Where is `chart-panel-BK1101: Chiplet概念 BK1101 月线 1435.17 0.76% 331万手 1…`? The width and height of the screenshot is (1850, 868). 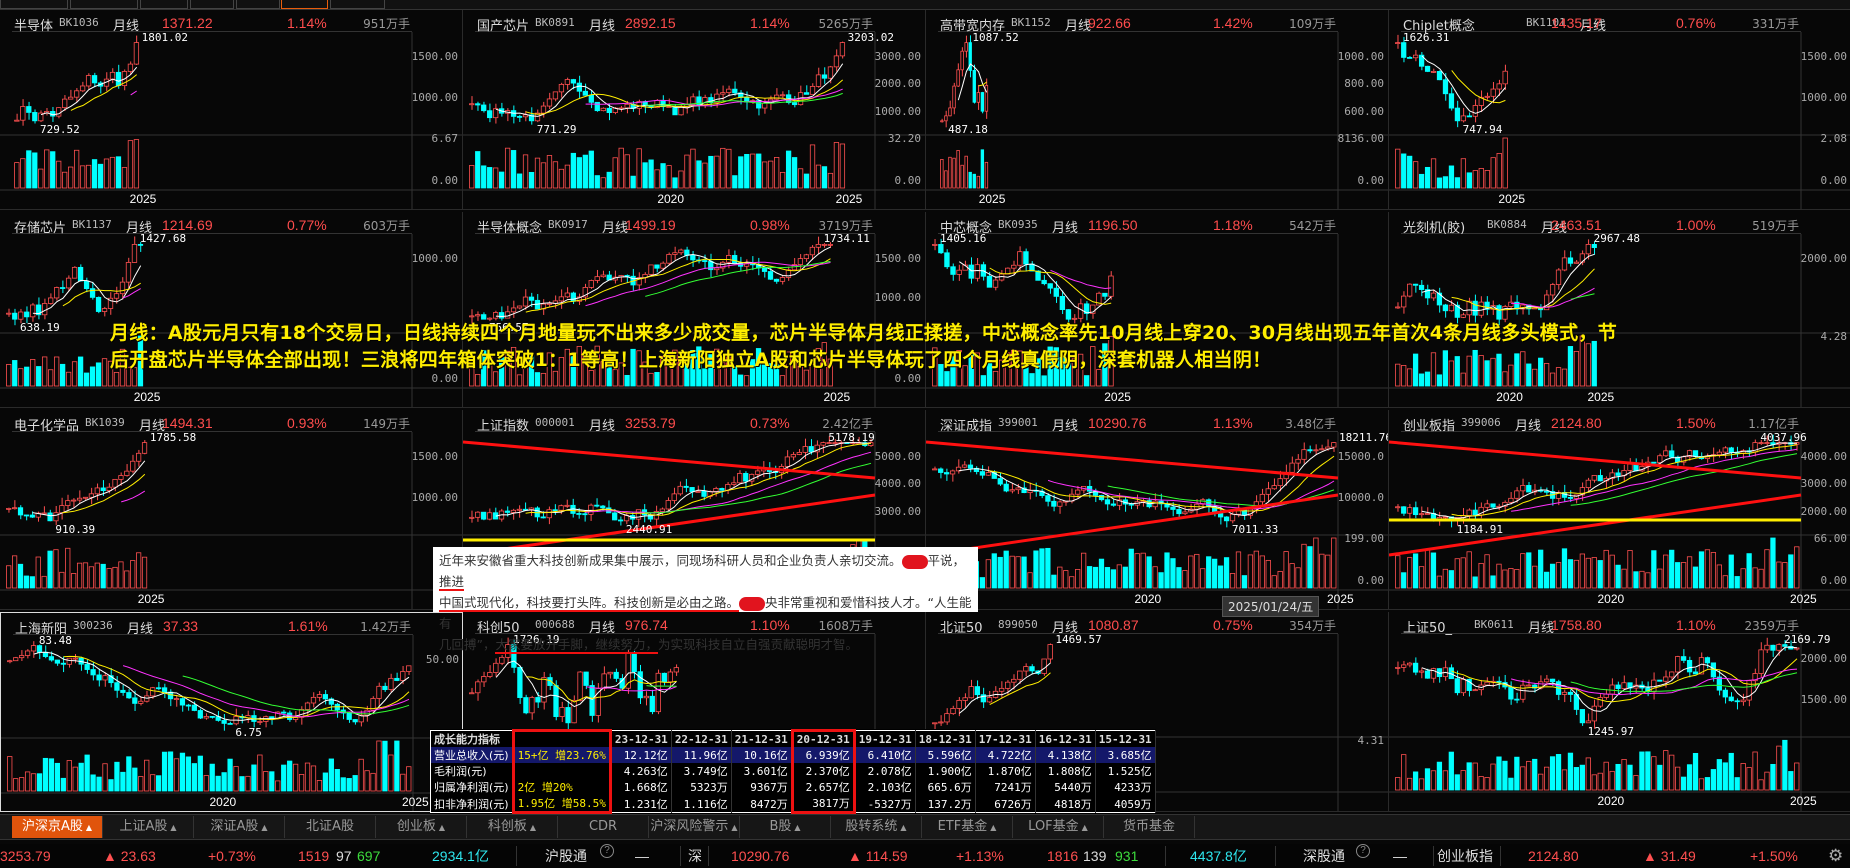 chart-panel-BK1101: Chiplet概念 BK1101 月线 1435.17 0.76% 331万手 1… is located at coordinates (1619, 110).